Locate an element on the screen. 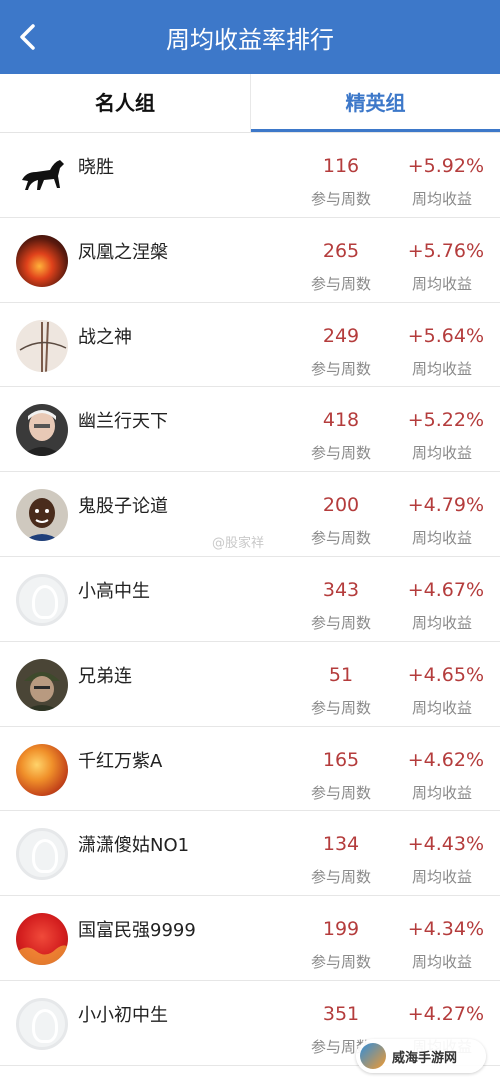 The width and height of the screenshot is (500, 1083). person-photo-icon is located at coordinates (42, 433).